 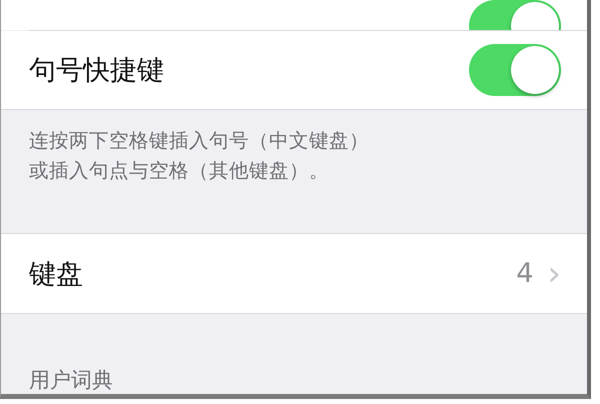 I want to click on footnote-text: 连按两下空格键插入句号（中文键盘）, so click(x=199, y=141).